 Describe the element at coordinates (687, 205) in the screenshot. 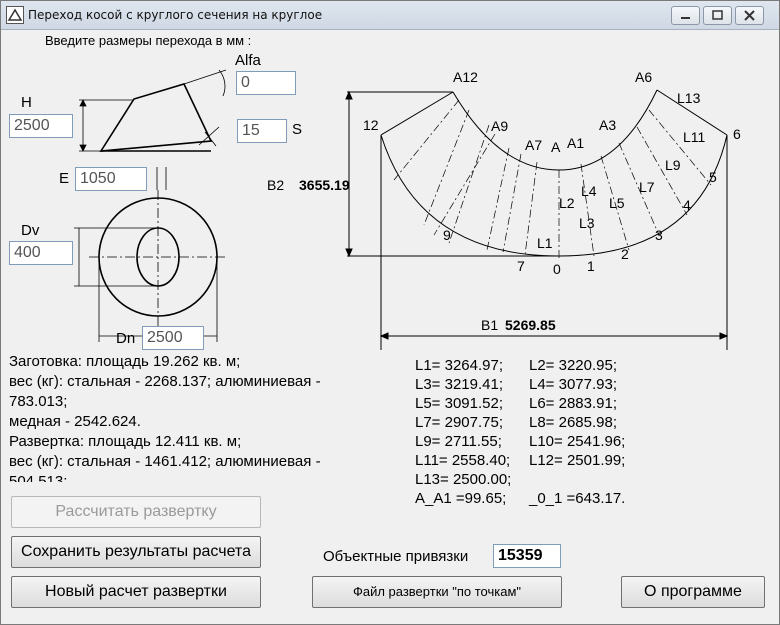

I see `label-4: 4` at that location.